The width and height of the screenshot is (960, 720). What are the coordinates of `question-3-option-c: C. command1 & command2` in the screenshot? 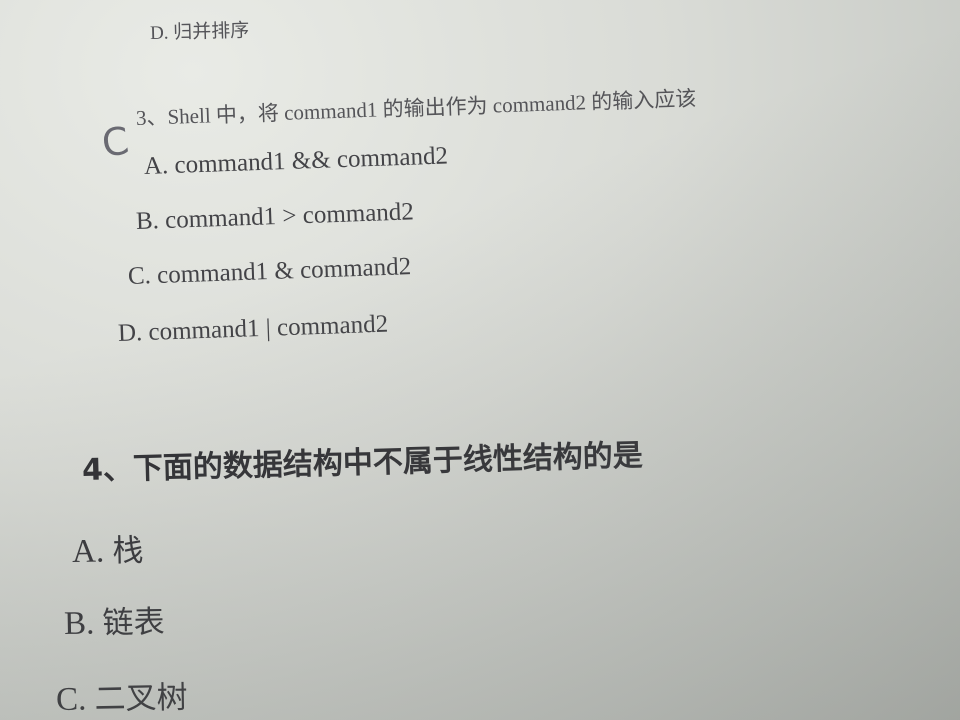 It's located at (269, 271).